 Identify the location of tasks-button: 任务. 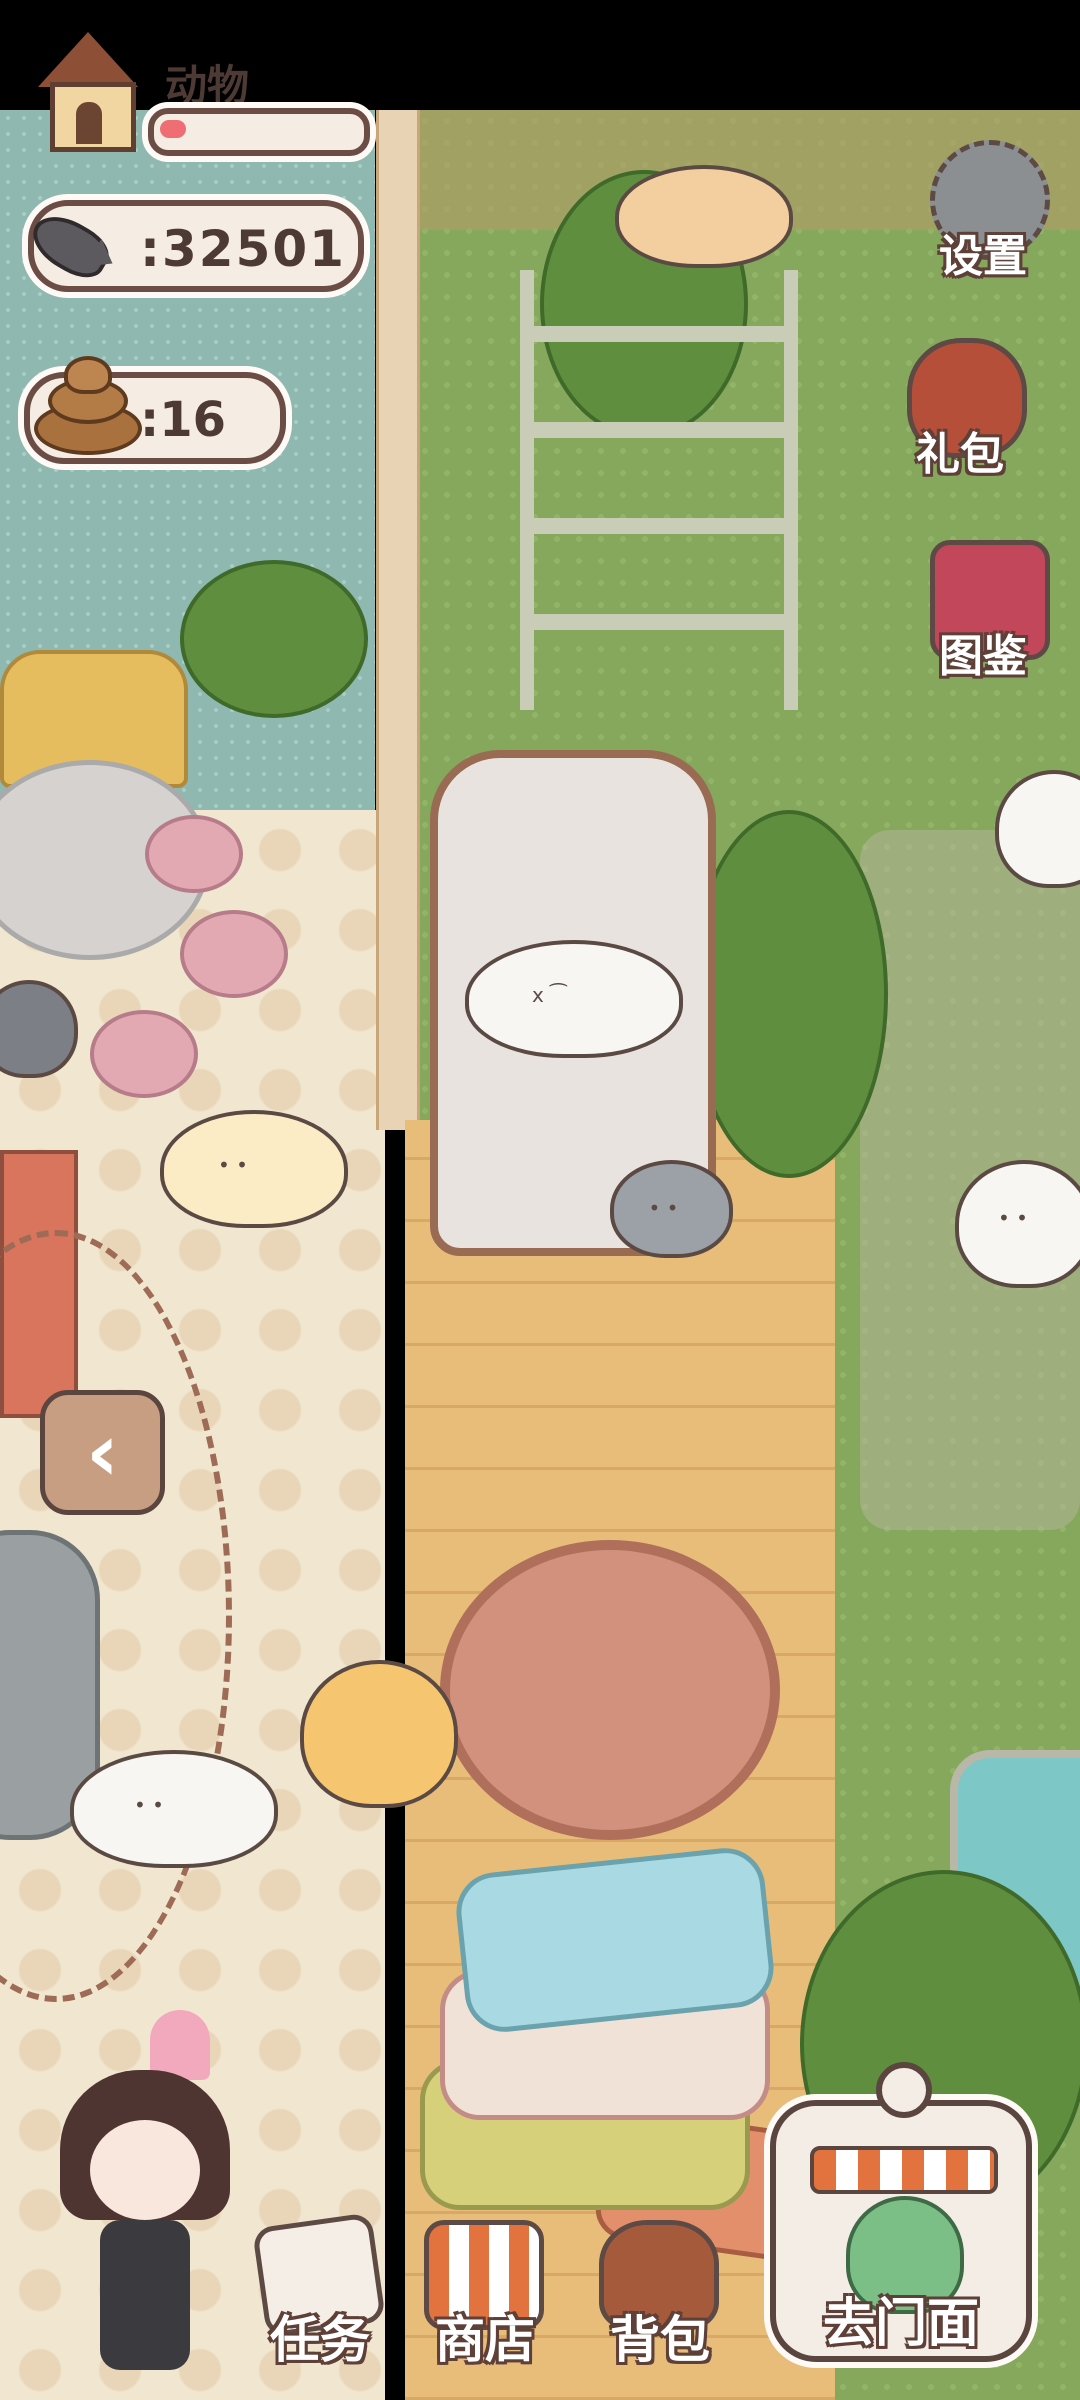
(316, 2291).